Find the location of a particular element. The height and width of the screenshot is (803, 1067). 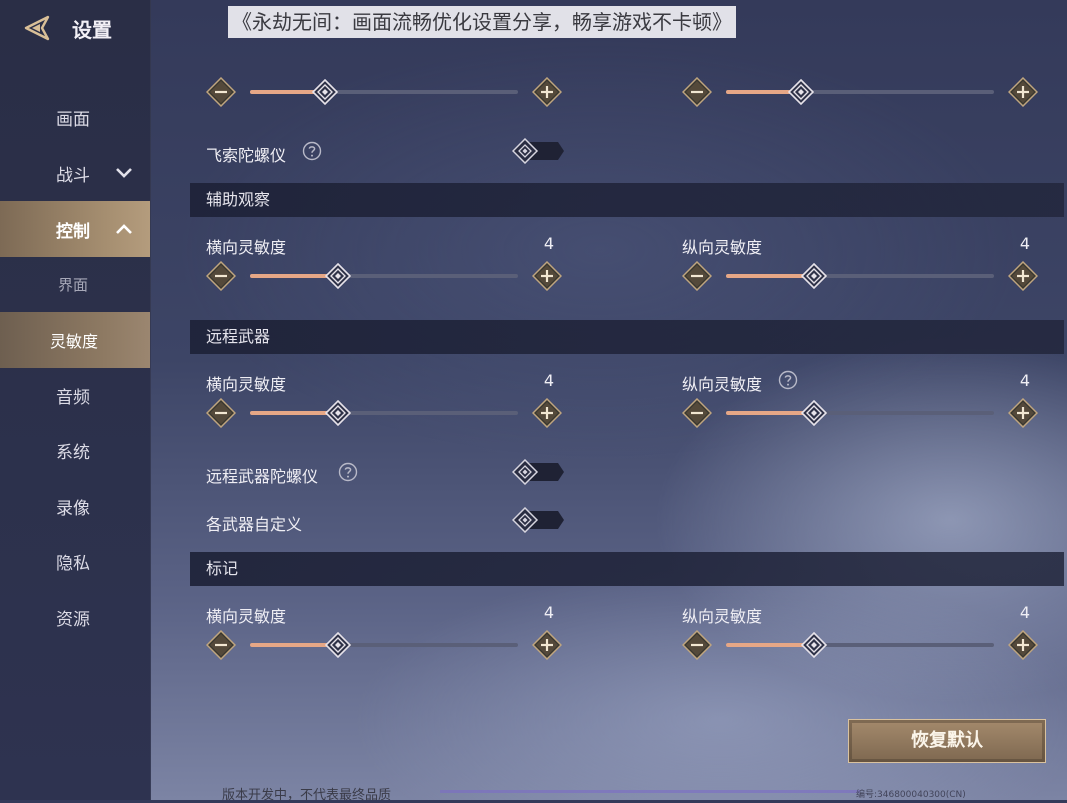

slider-top-left is located at coordinates (384, 92).